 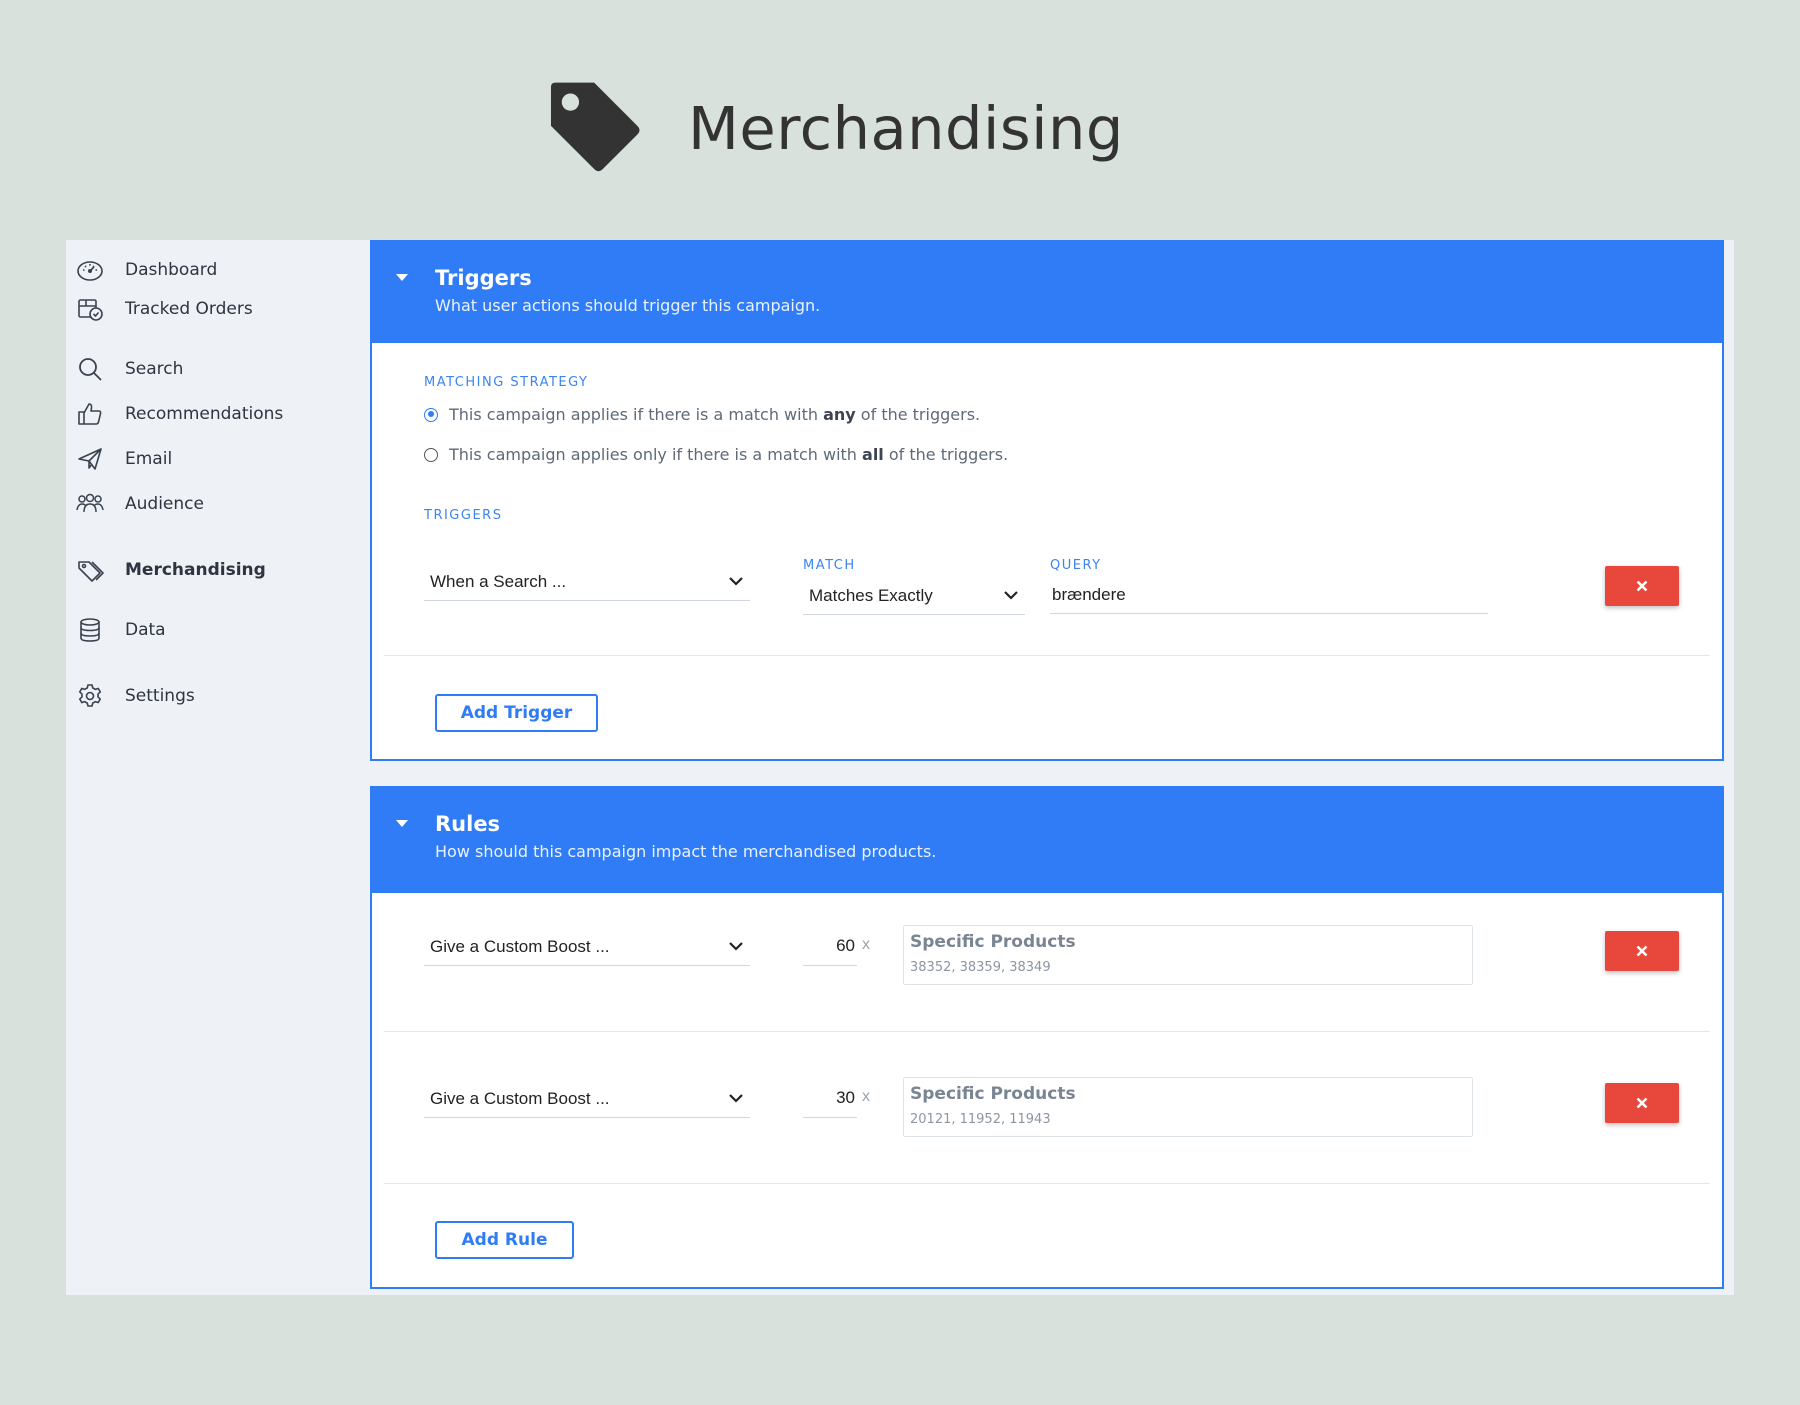 What do you see at coordinates (1188, 1107) in the screenshot?
I see `product-target-box: Specific Products 20121, 11952, 11943` at bounding box center [1188, 1107].